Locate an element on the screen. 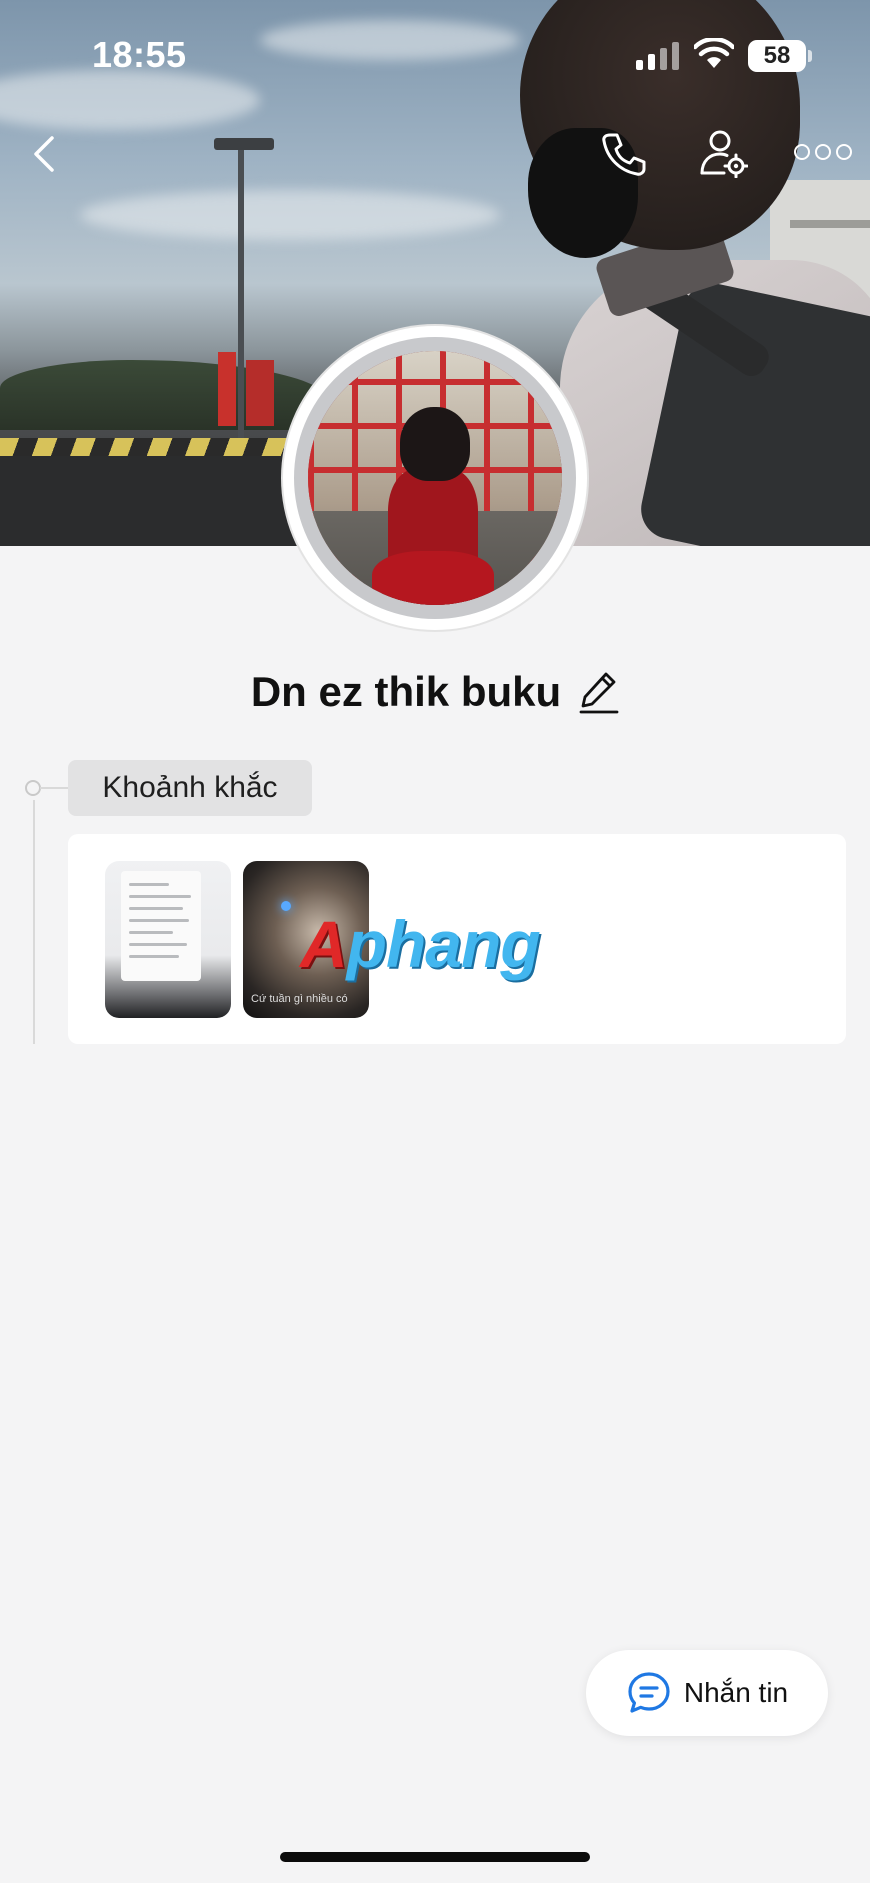 The image size is (870, 1883). light-spot is located at coordinates (286, 906).